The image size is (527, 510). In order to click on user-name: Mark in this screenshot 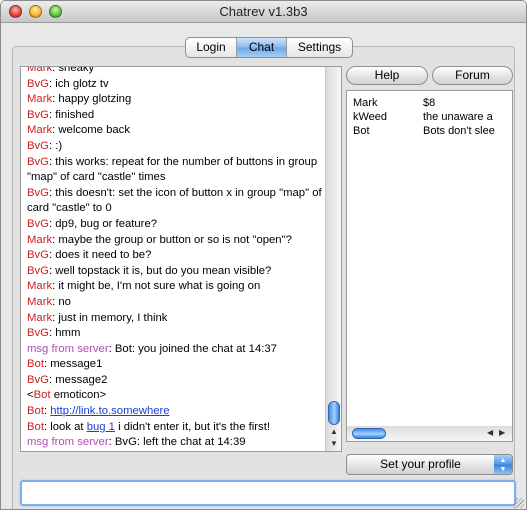, I will do `click(365, 103)`.